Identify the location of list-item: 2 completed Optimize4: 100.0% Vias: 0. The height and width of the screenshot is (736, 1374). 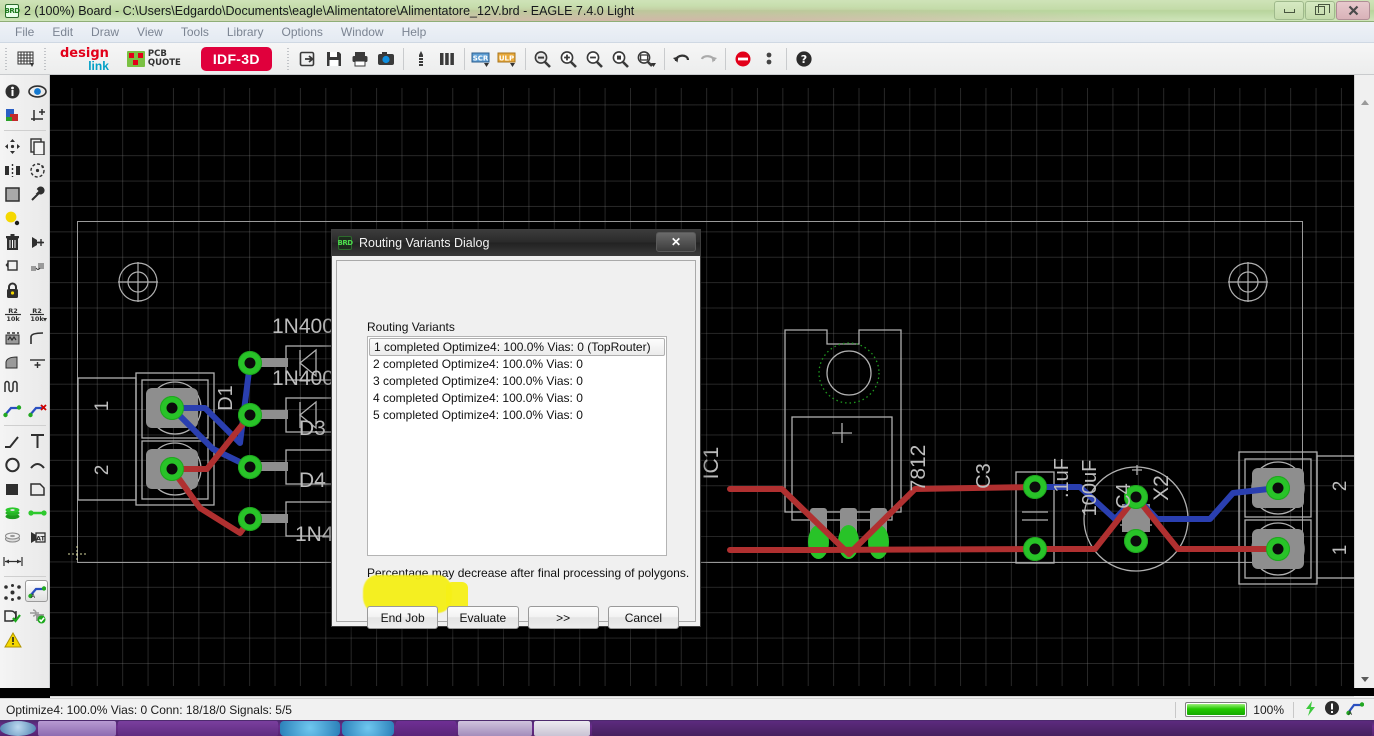
(517, 364).